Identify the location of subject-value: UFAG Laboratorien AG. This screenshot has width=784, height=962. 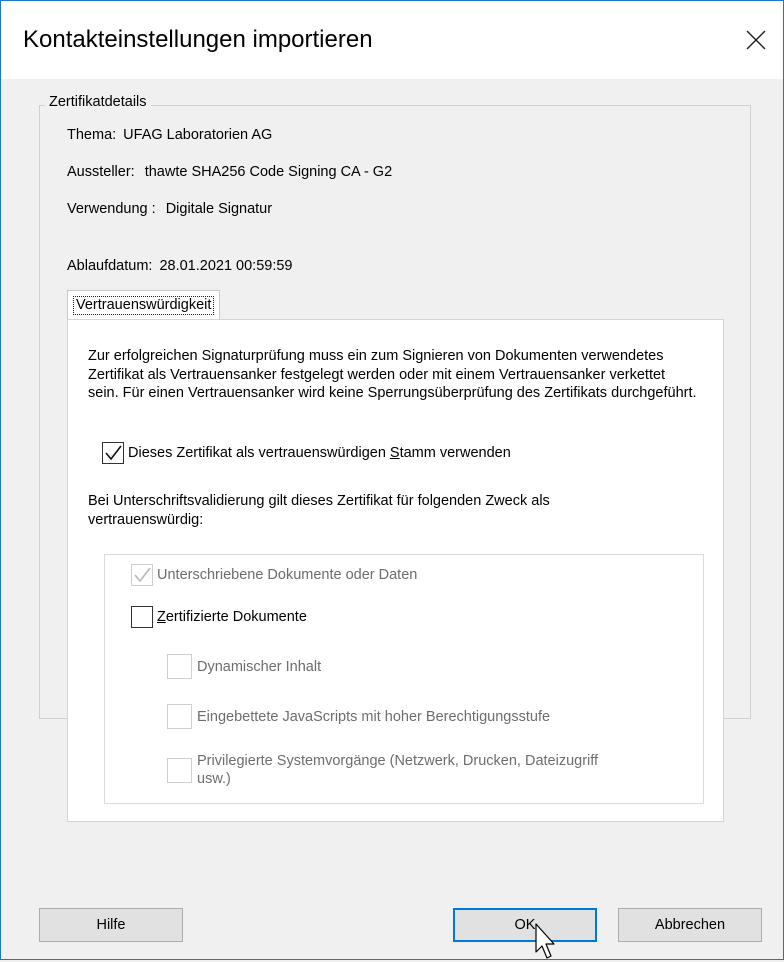
(198, 135).